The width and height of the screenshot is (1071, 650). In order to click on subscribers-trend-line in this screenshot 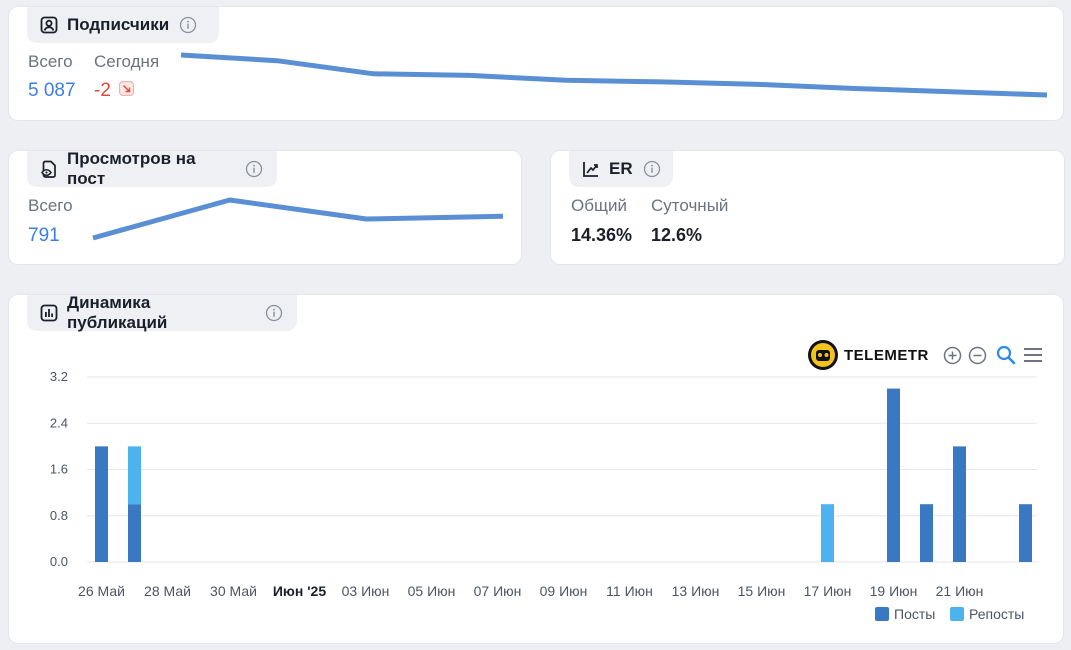, I will do `click(614, 75)`.